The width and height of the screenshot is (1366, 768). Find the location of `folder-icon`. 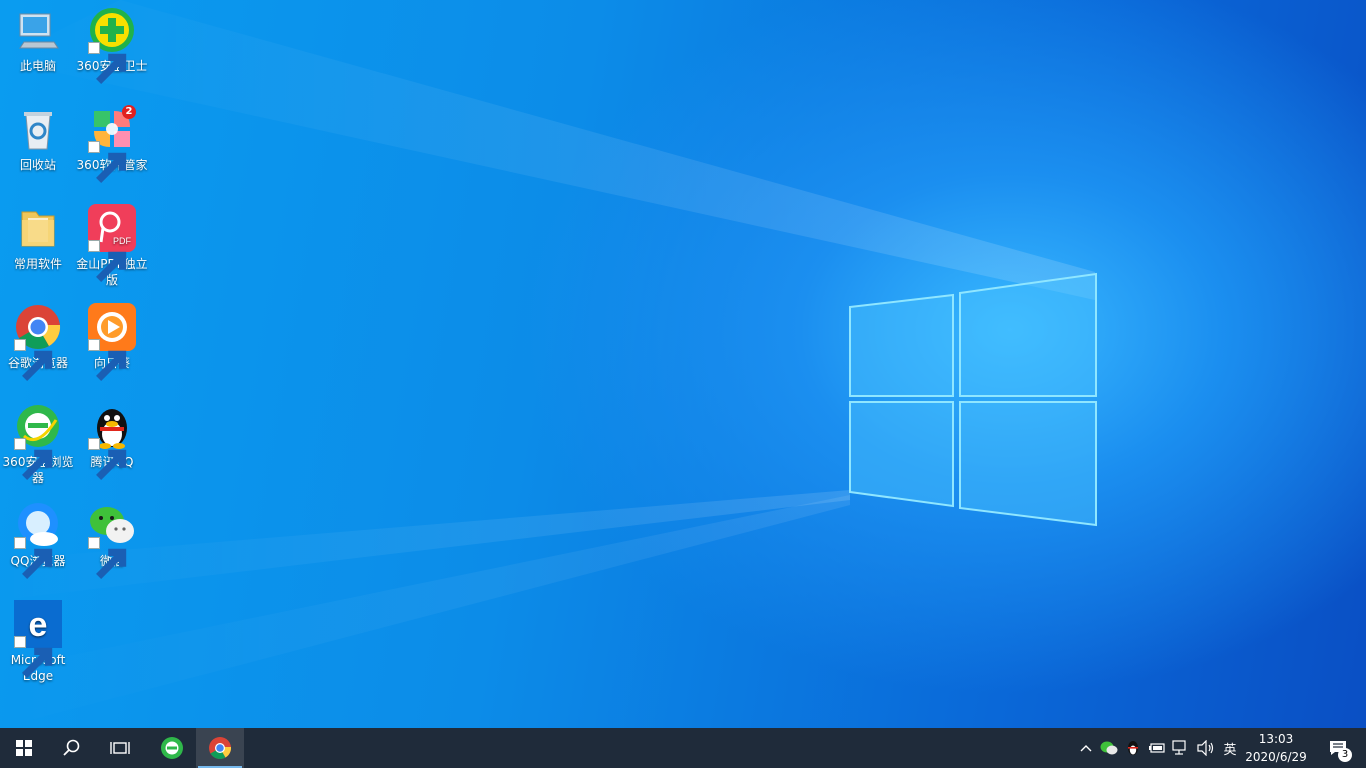

folder-icon is located at coordinates (38, 228).